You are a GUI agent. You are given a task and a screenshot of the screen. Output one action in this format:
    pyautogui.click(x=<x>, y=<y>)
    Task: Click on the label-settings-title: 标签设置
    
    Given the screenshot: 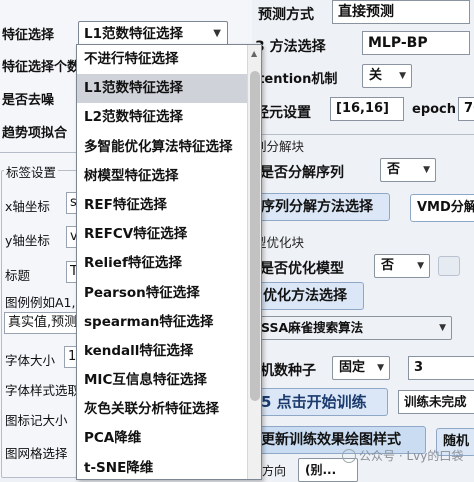 What is the action you would take?
    pyautogui.click(x=31, y=171)
    